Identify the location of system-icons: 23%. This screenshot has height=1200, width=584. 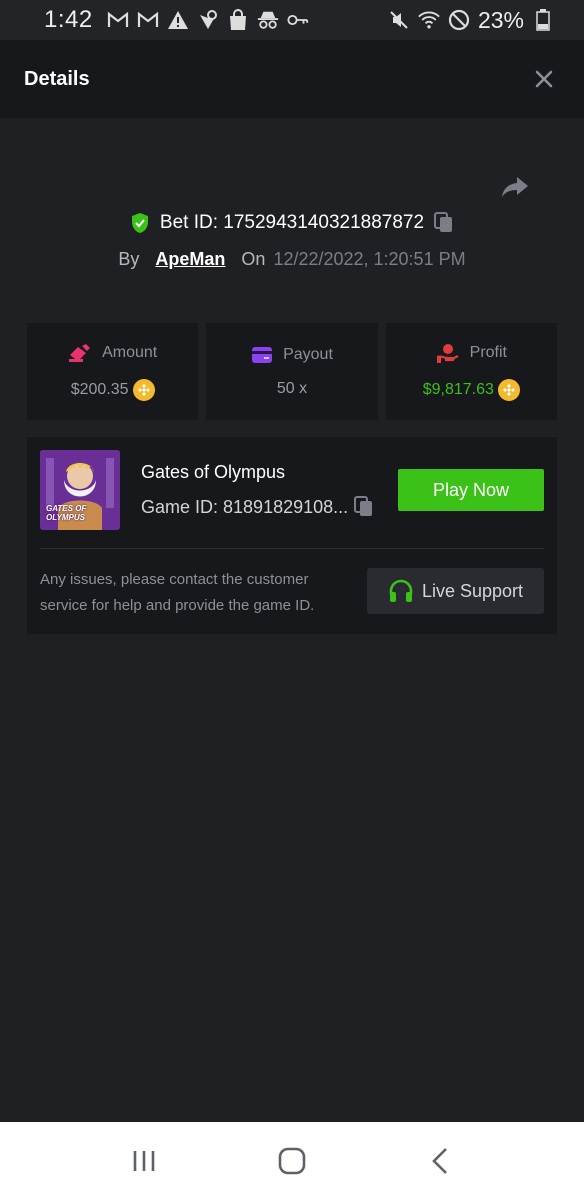
(471, 20).